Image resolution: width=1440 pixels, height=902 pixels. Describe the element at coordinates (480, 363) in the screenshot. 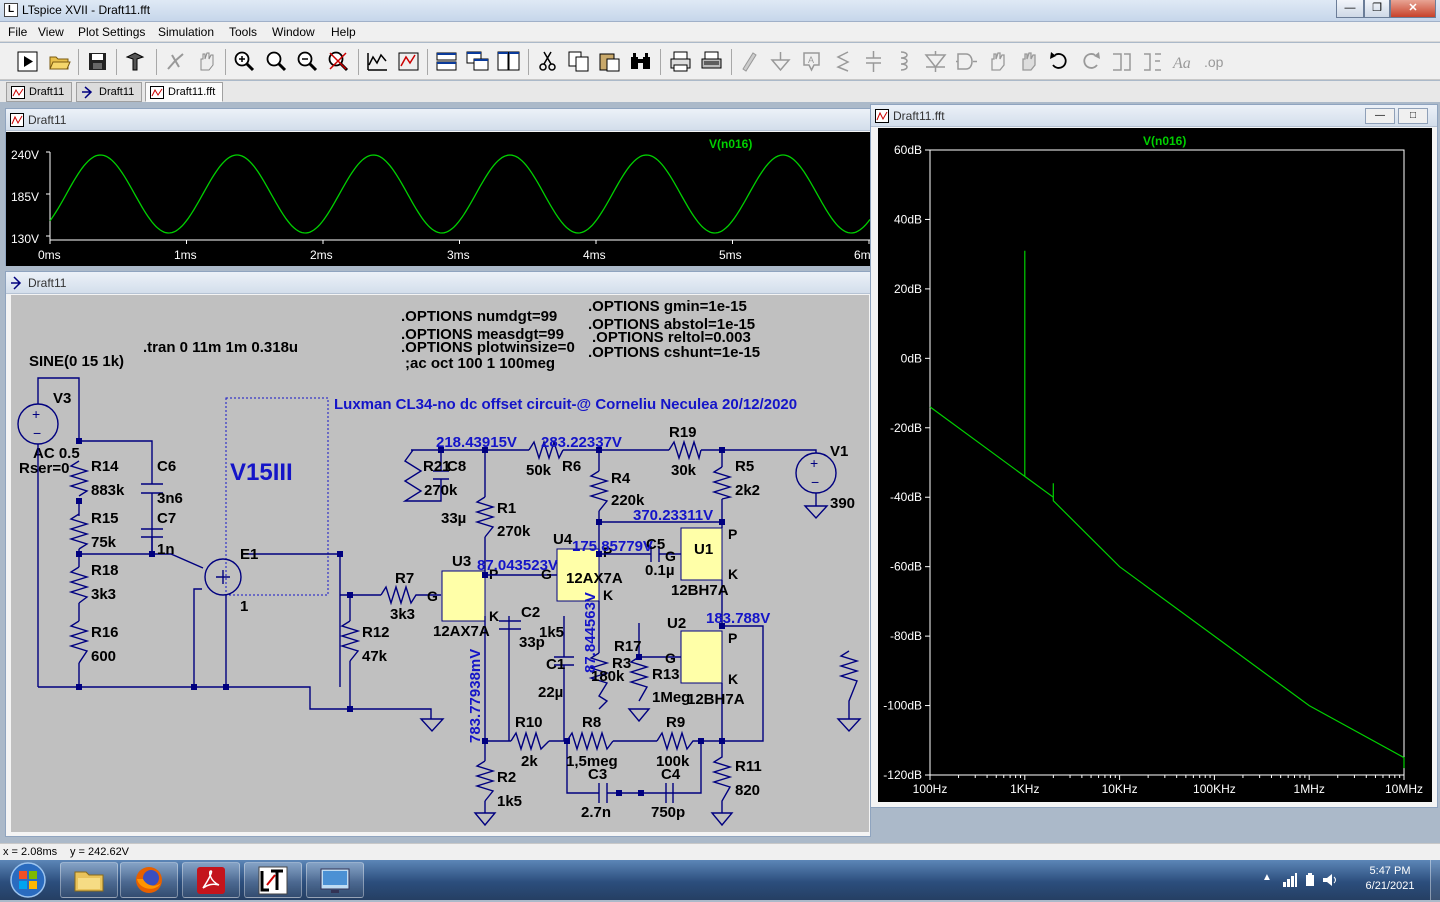

I see `directive-ac: ;ac oct 100 1 100meg` at that location.